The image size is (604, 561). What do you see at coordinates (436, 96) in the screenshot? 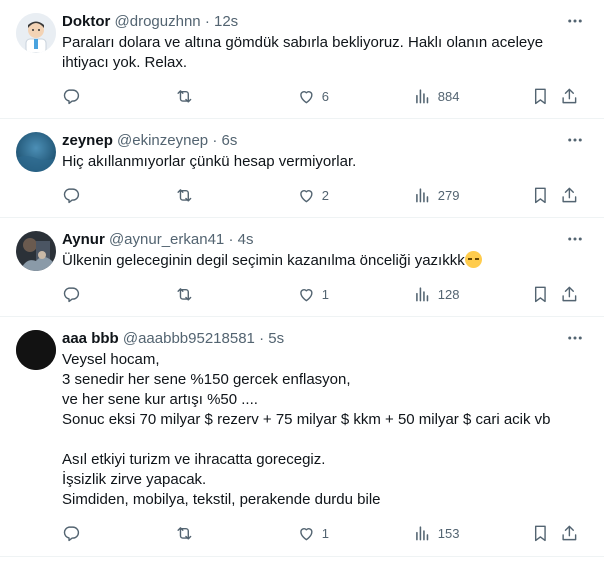
I see `views-button: 884` at bounding box center [436, 96].